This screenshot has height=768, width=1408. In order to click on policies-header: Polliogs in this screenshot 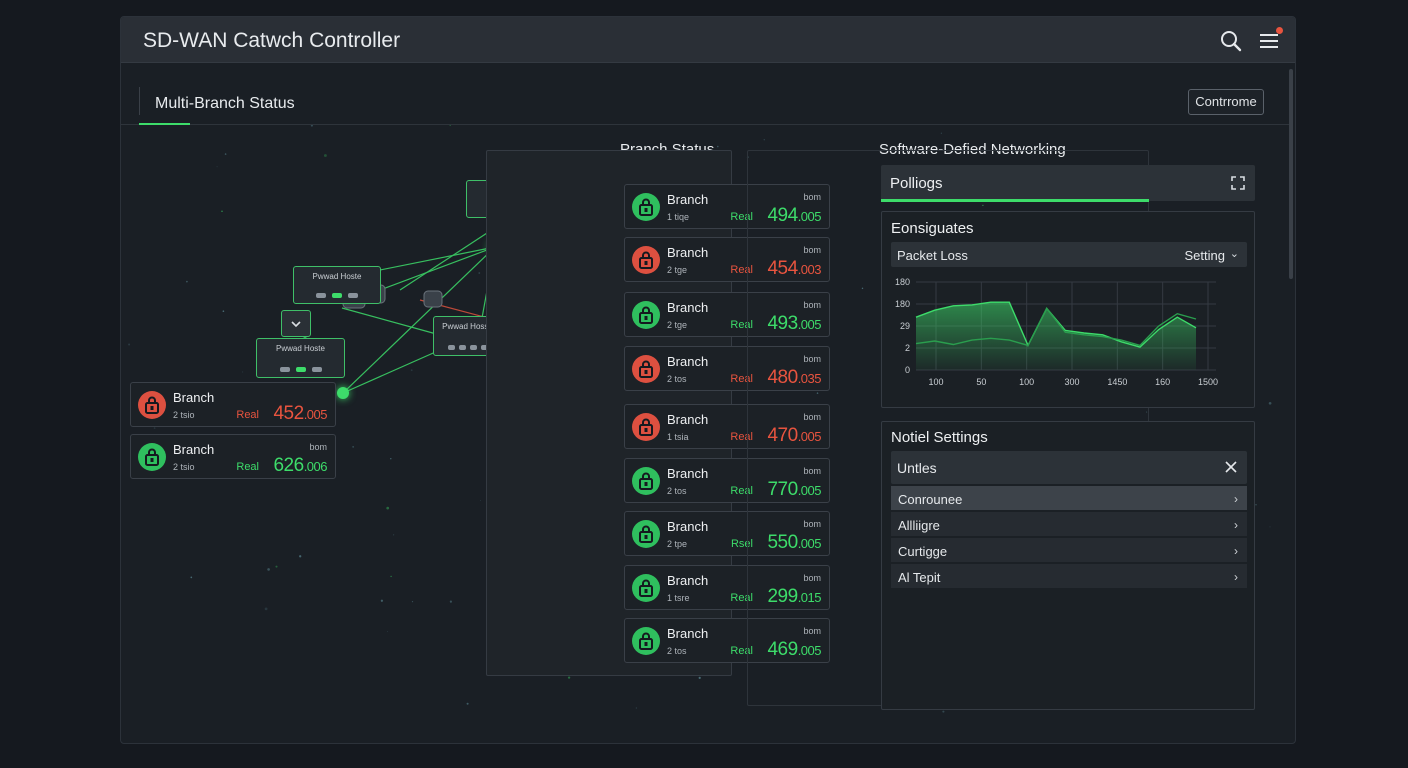, I will do `click(1068, 183)`.